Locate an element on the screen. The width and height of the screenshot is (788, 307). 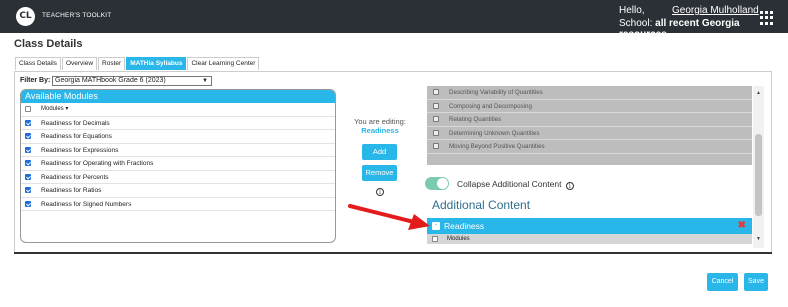
module-label: Readiness for Ratios is located at coordinates (71, 190).